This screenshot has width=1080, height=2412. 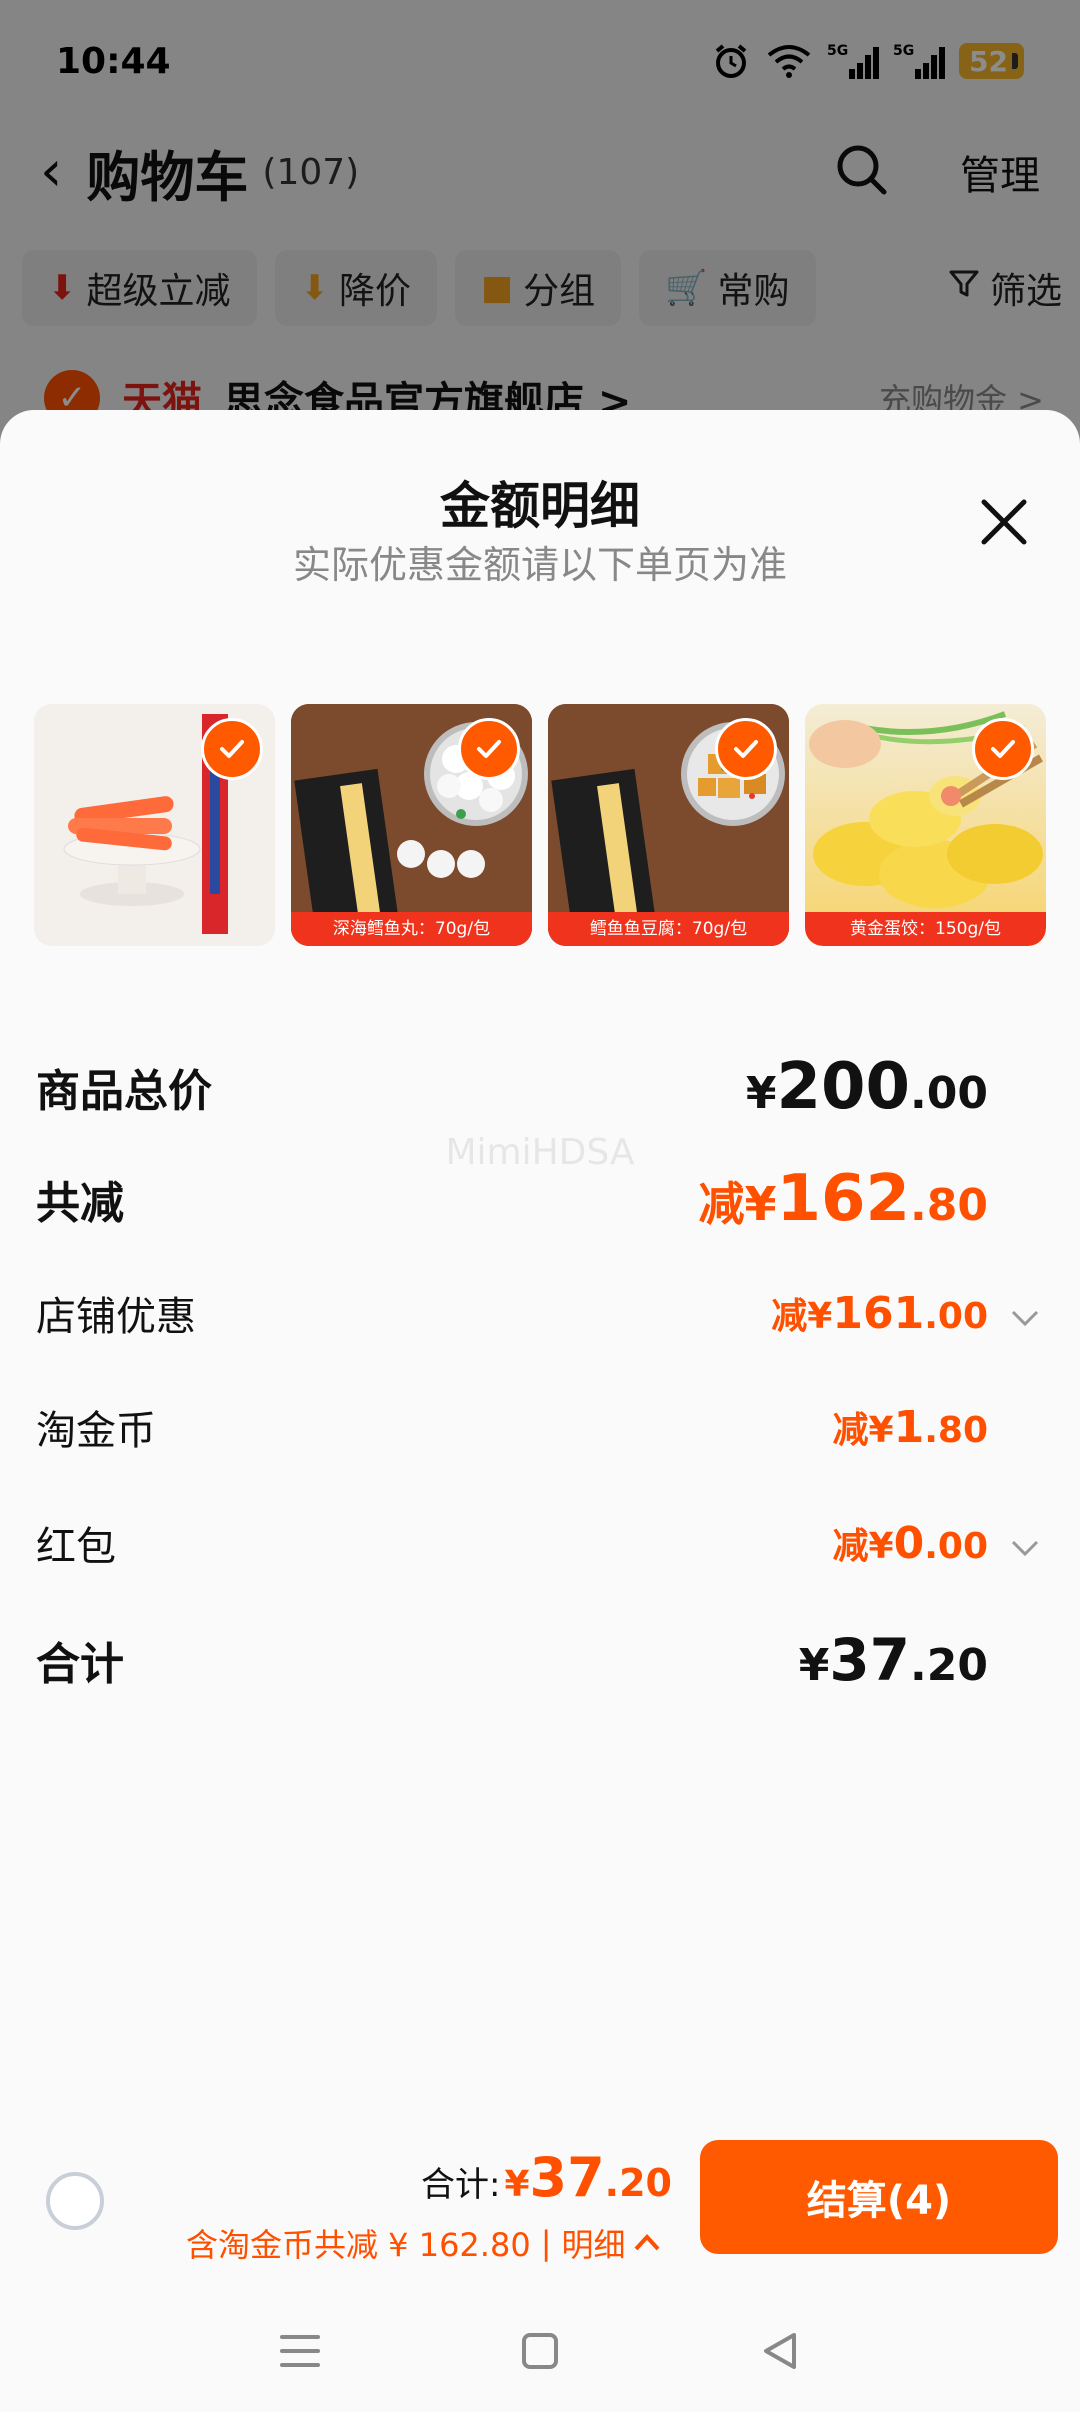 I want to click on detail-toggle: 明细, so click(x=611, y=2243).